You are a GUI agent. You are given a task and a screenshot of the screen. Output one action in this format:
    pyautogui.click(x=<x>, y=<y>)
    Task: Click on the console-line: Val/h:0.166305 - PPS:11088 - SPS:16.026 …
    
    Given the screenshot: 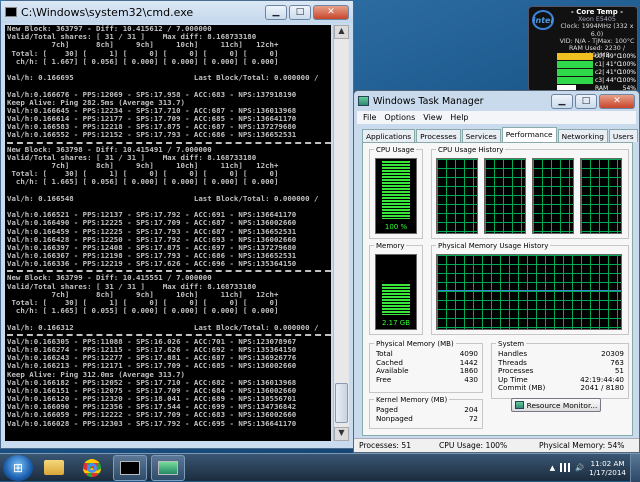 What is the action you would take?
    pyautogui.click(x=152, y=341)
    